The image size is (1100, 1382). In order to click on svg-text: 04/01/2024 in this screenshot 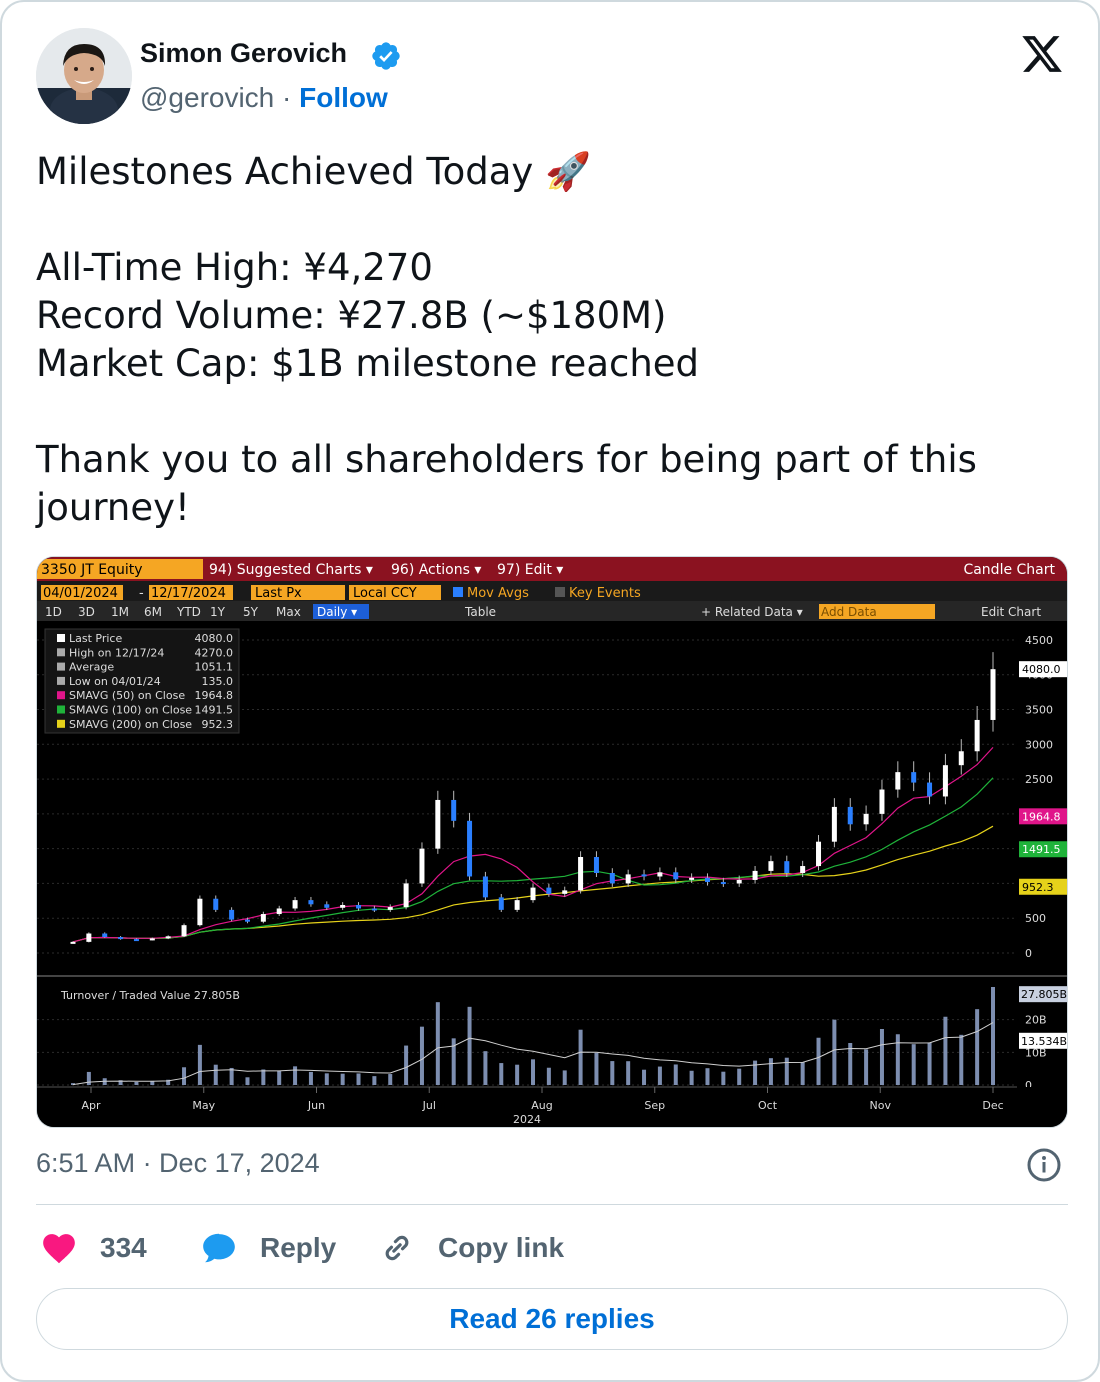, I will do `click(80, 593)`.